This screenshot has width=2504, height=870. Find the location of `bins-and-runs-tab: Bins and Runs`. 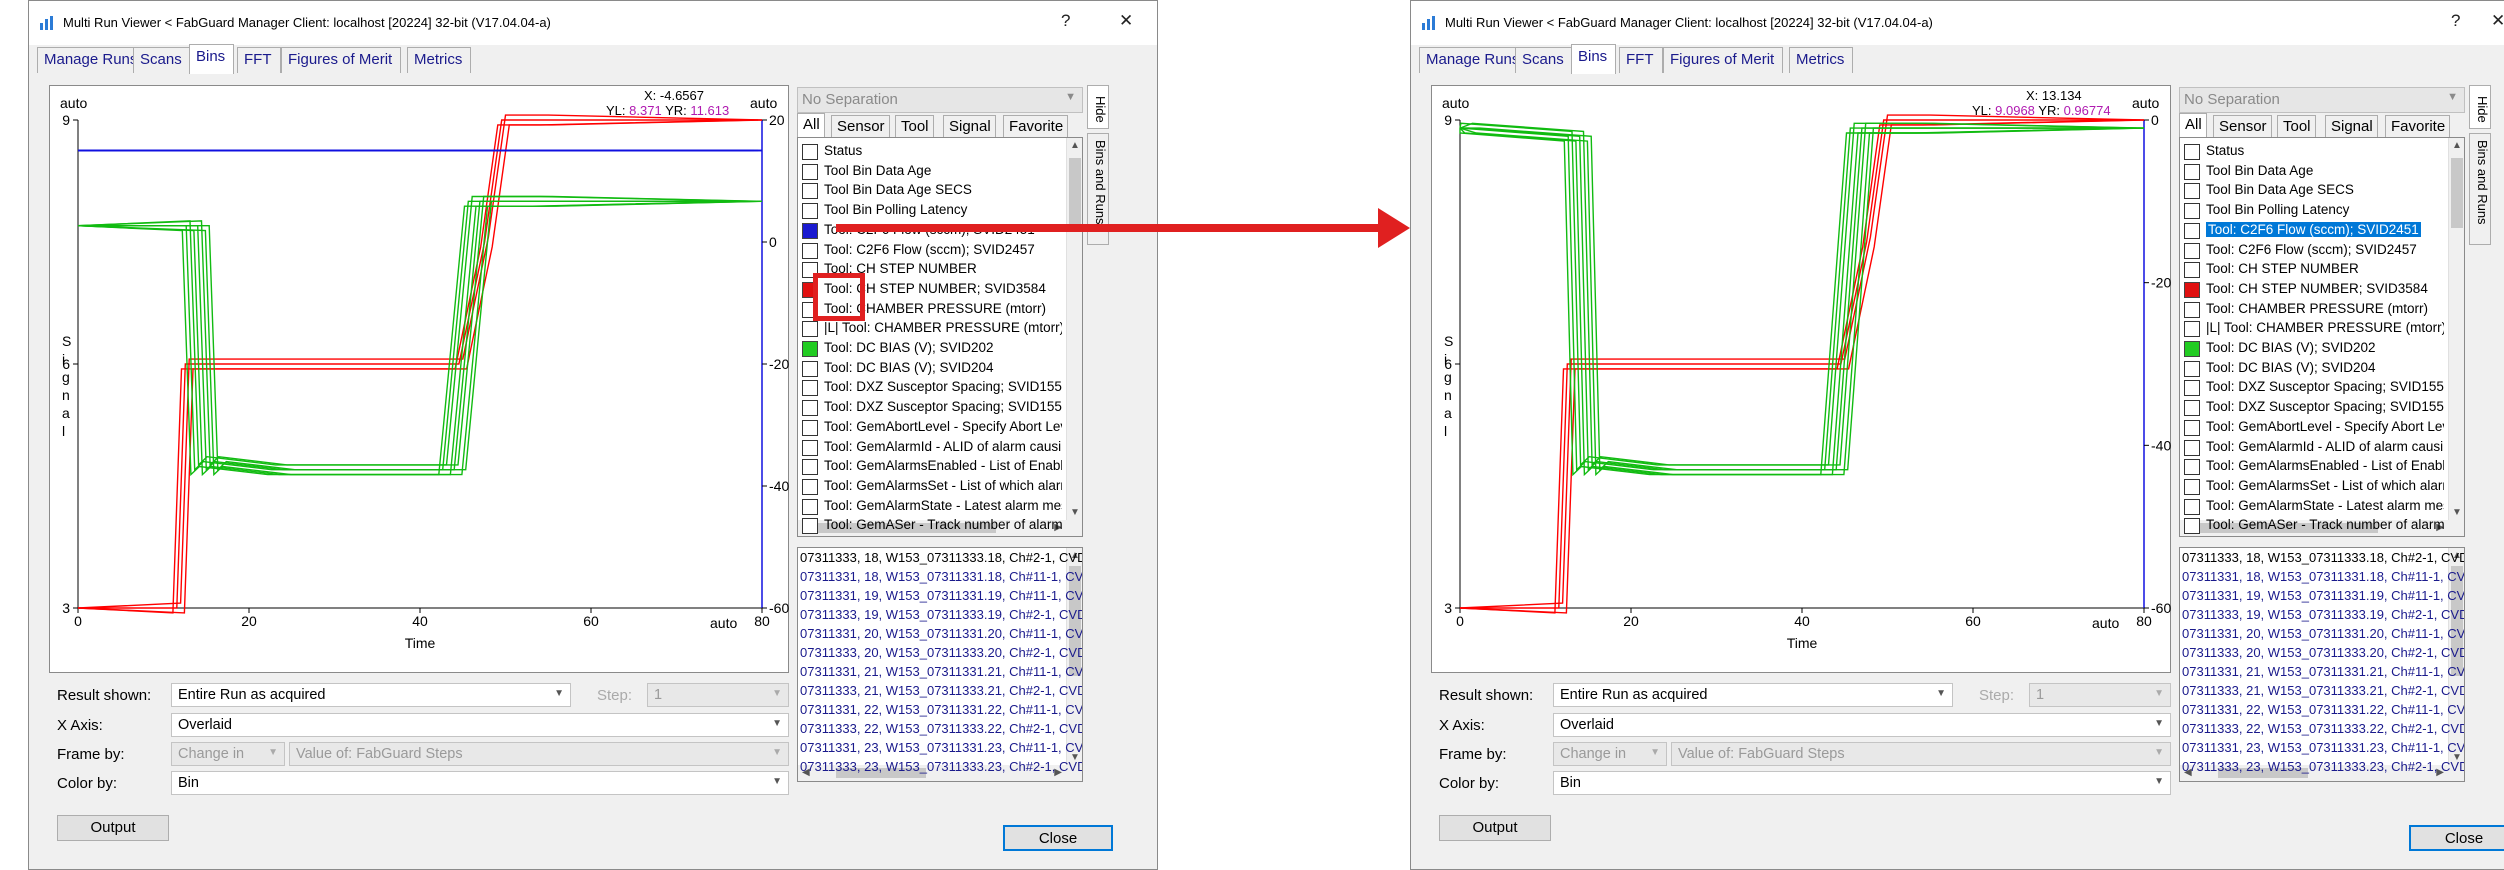

bins-and-runs-tab: Bins and Runs is located at coordinates (2480, 189).